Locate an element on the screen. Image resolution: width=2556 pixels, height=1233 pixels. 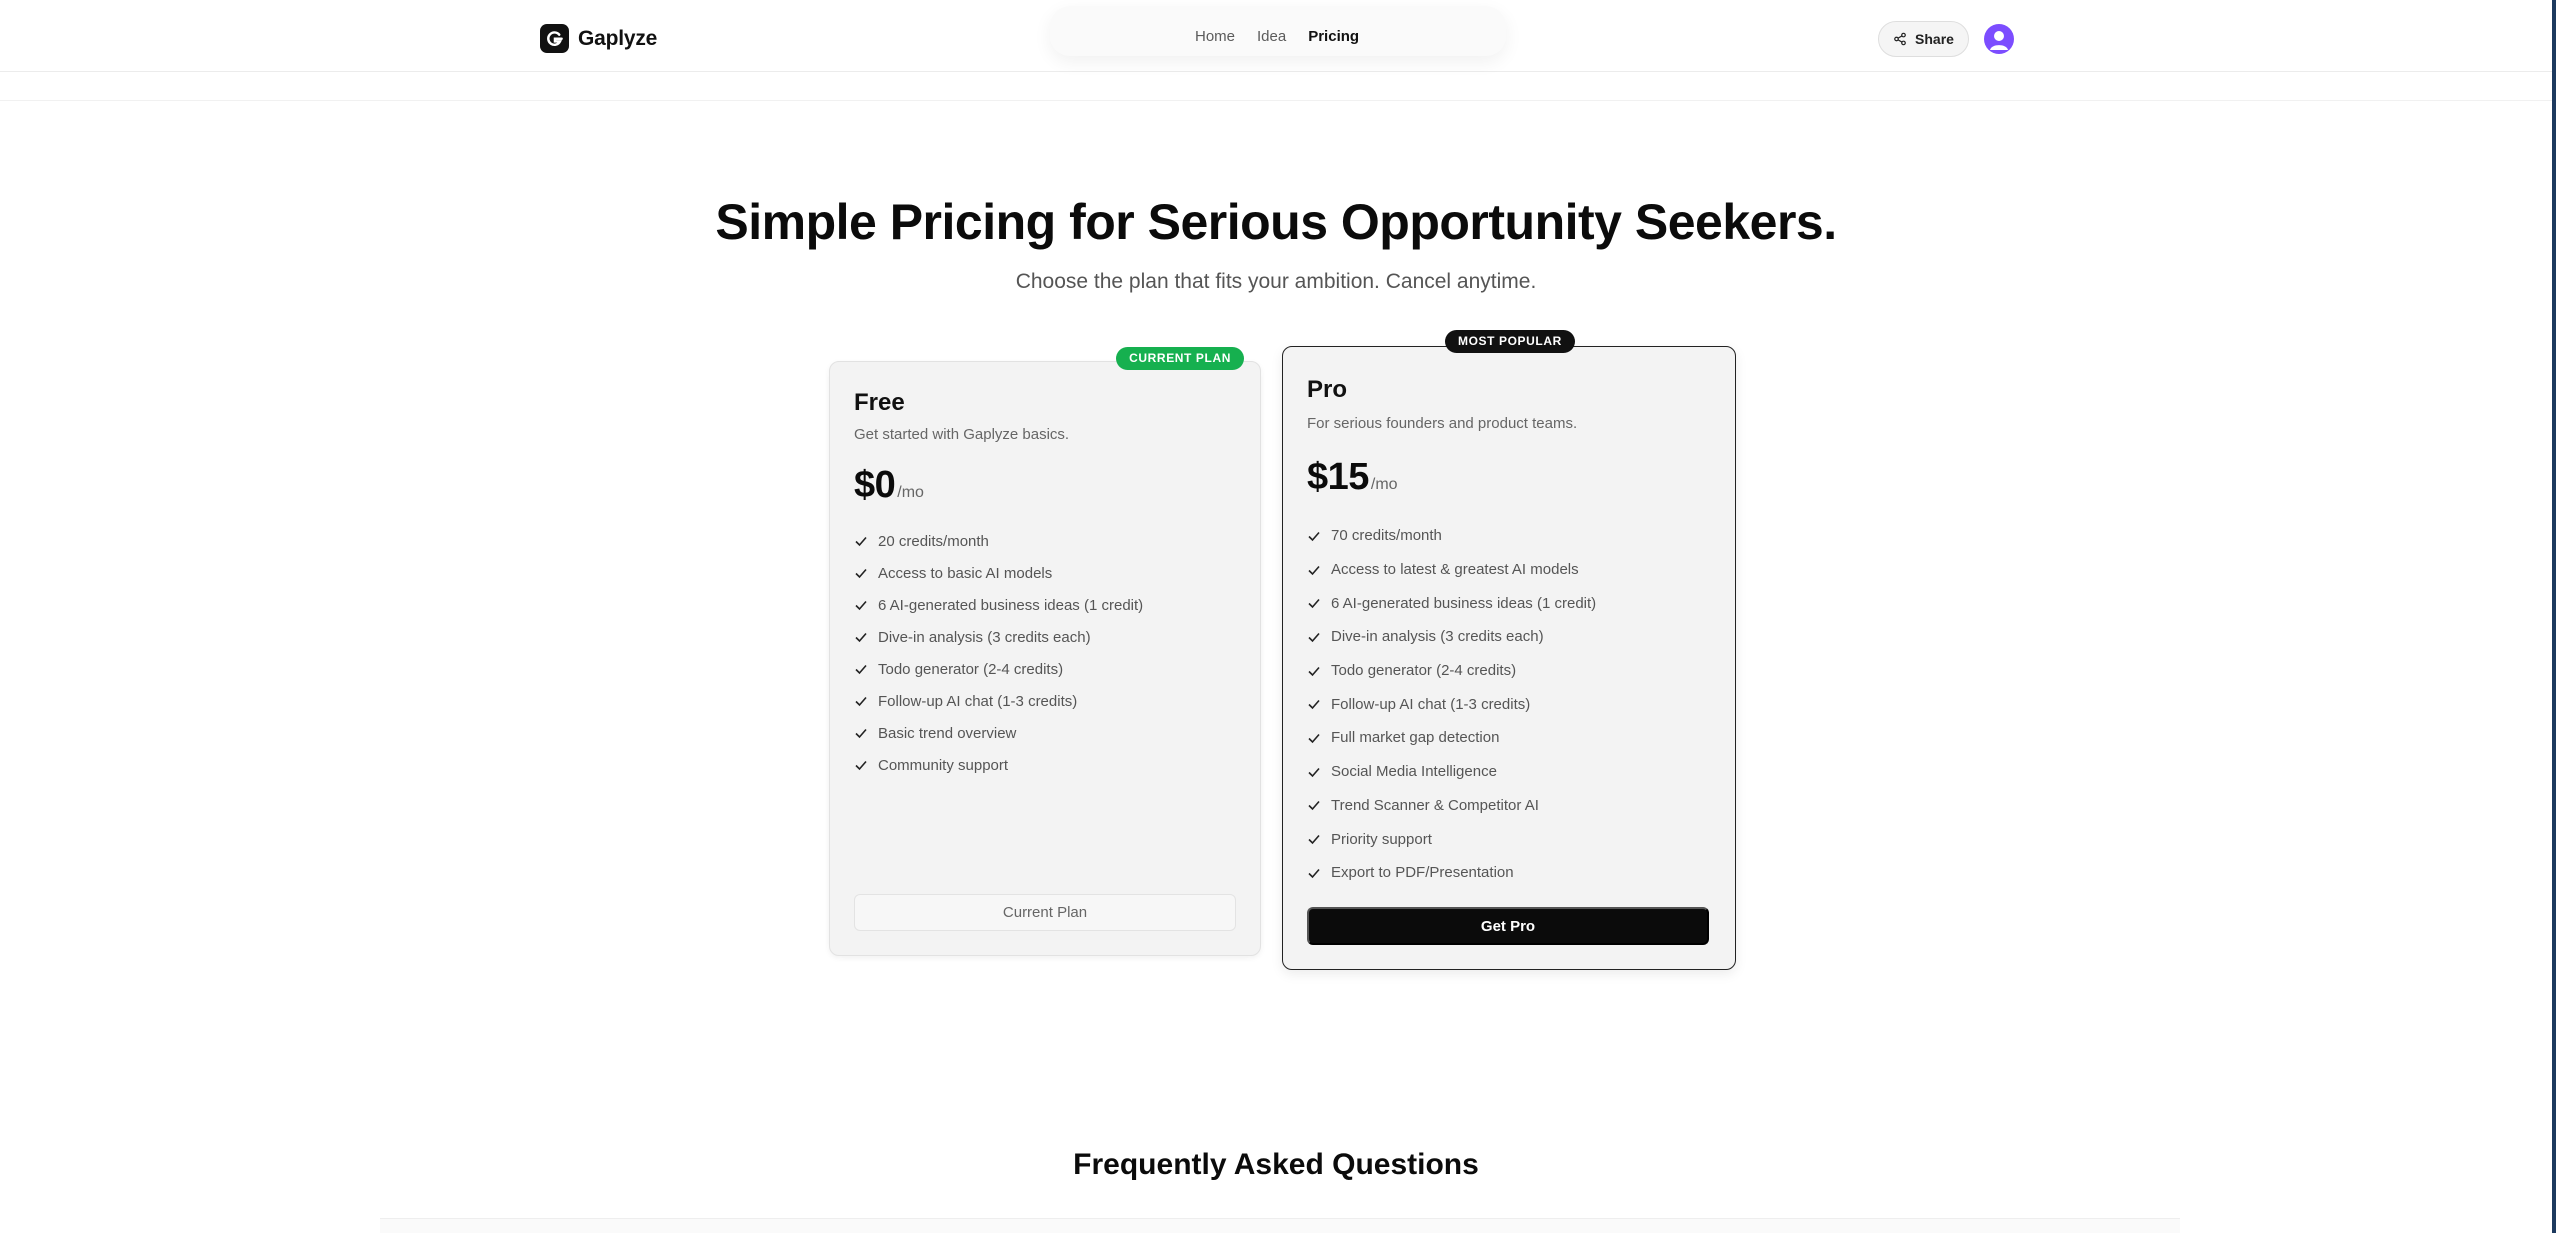
plan-description: Get started with Gaplyze basics. is located at coordinates (962, 434).